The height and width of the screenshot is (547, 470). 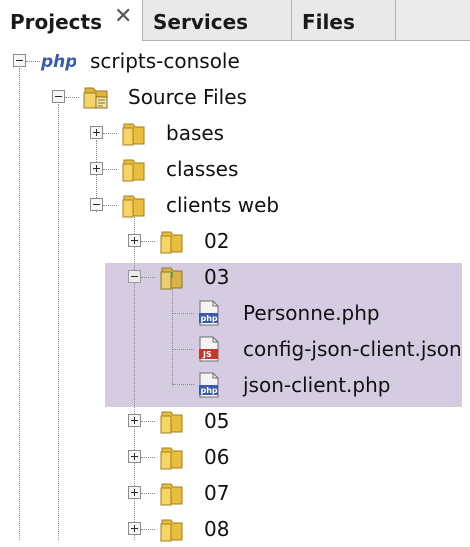 I want to click on tree-node-folder: 05, so click(x=235, y=421).